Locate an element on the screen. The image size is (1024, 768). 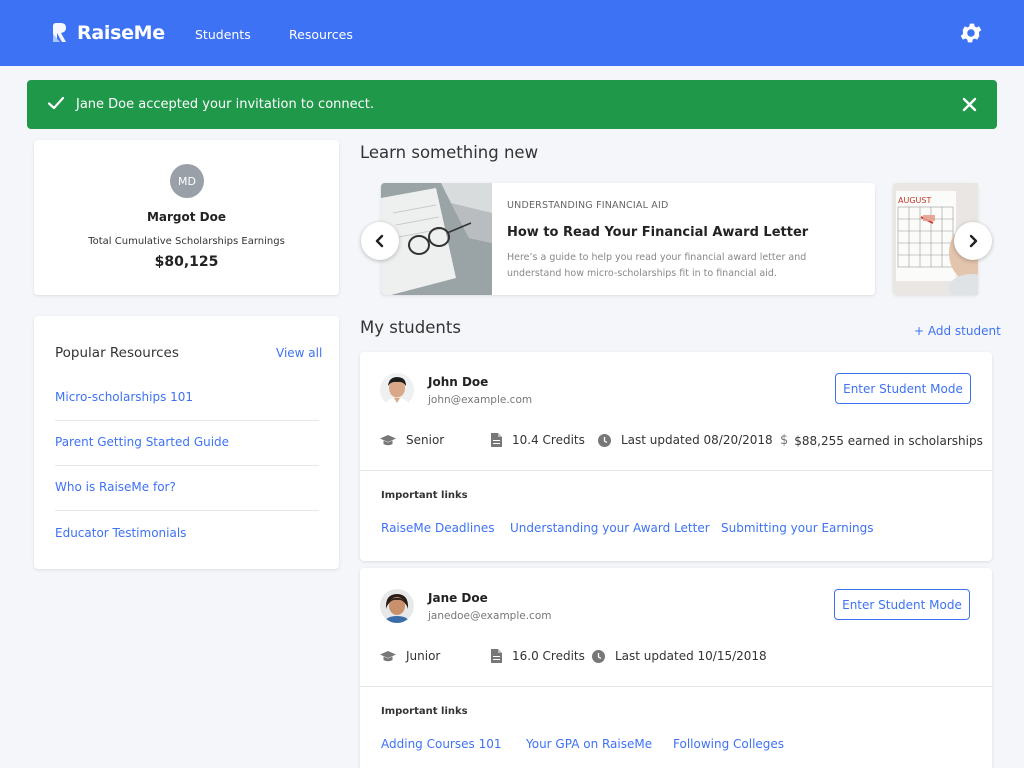
brand-name: RaiseMe is located at coordinates (121, 33).